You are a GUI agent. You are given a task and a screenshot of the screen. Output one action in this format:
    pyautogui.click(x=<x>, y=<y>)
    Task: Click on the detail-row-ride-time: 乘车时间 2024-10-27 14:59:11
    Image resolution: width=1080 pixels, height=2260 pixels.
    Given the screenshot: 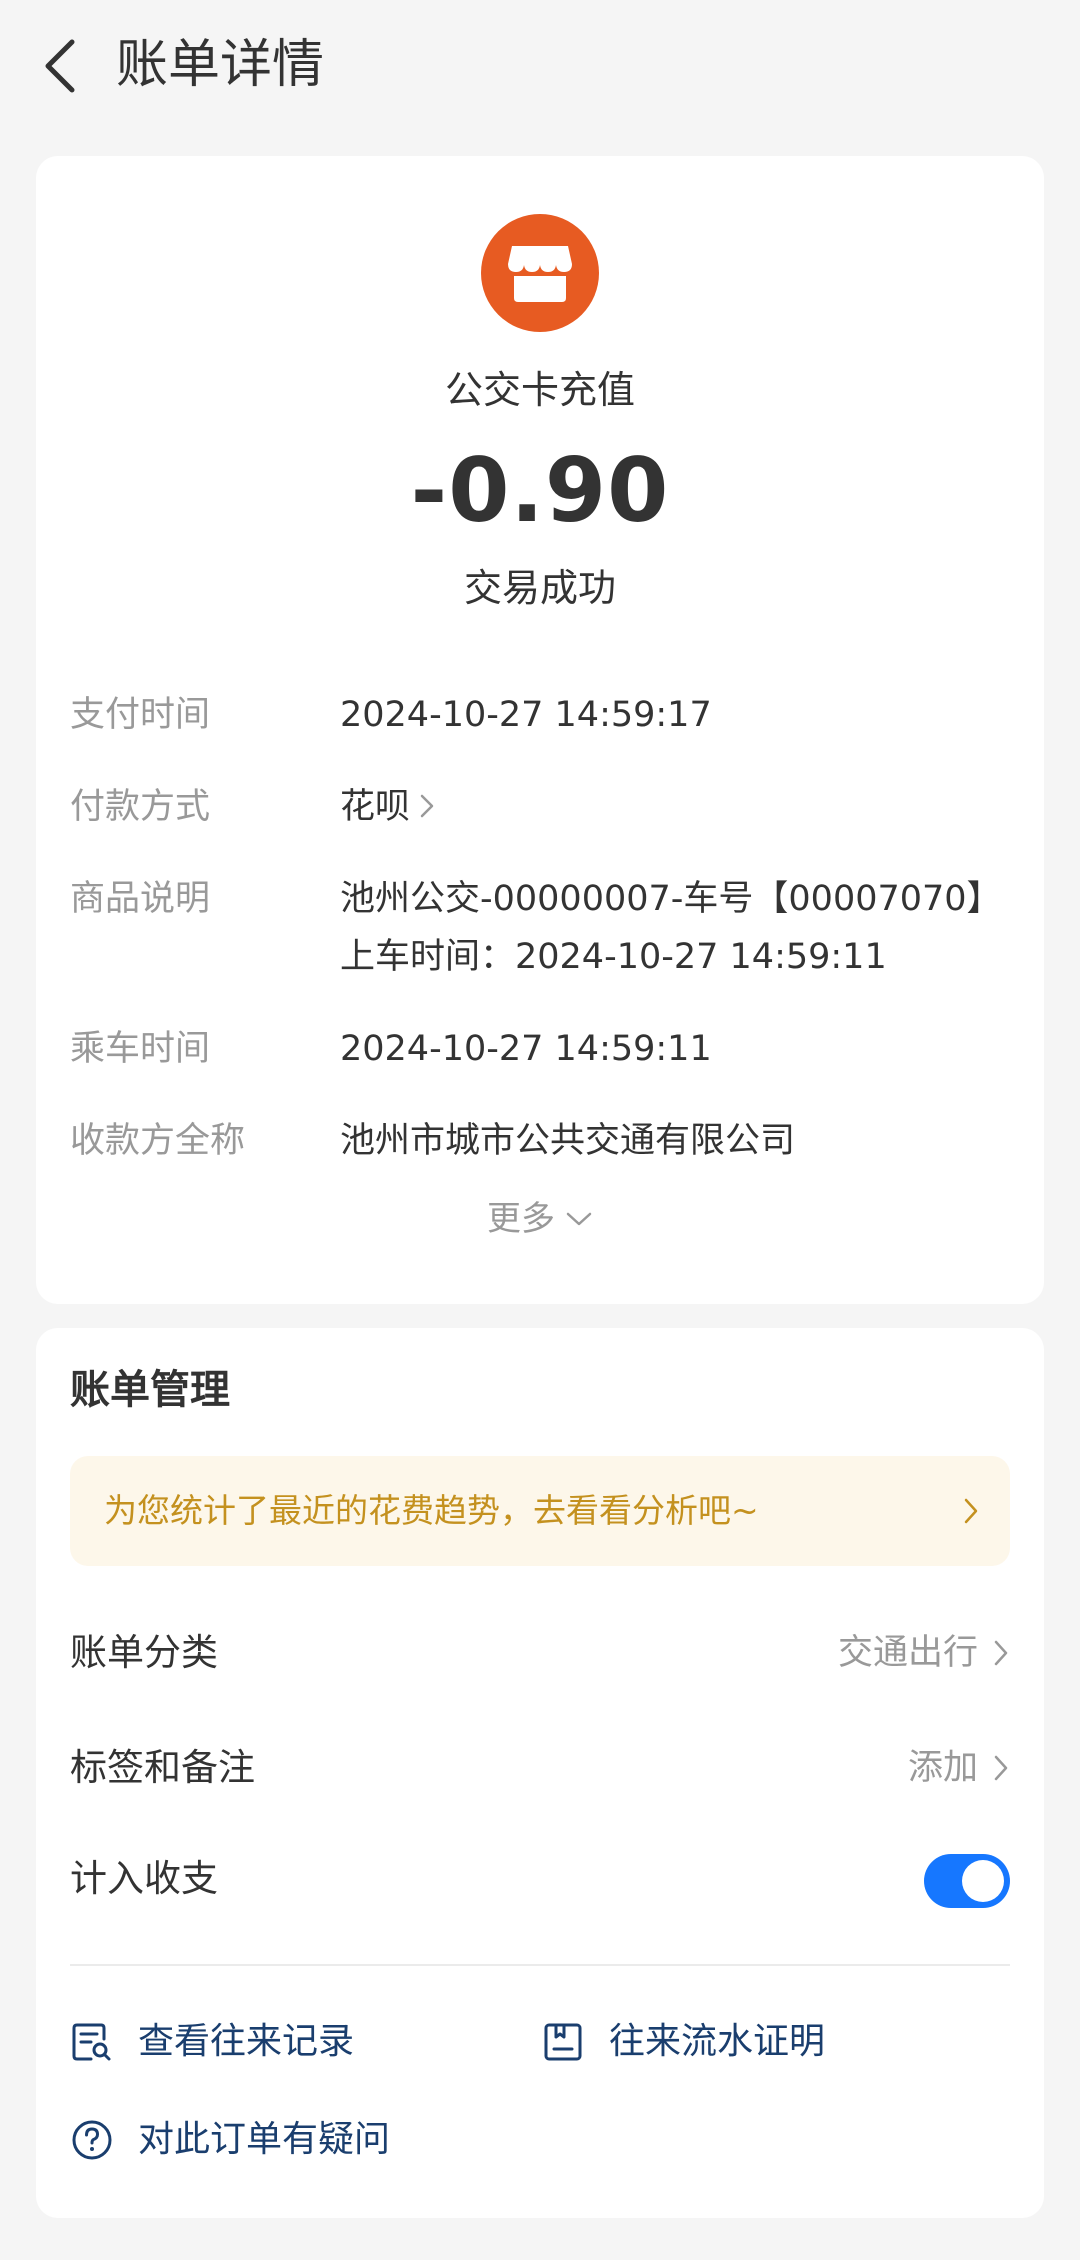 What is the action you would take?
    pyautogui.click(x=540, y=1049)
    